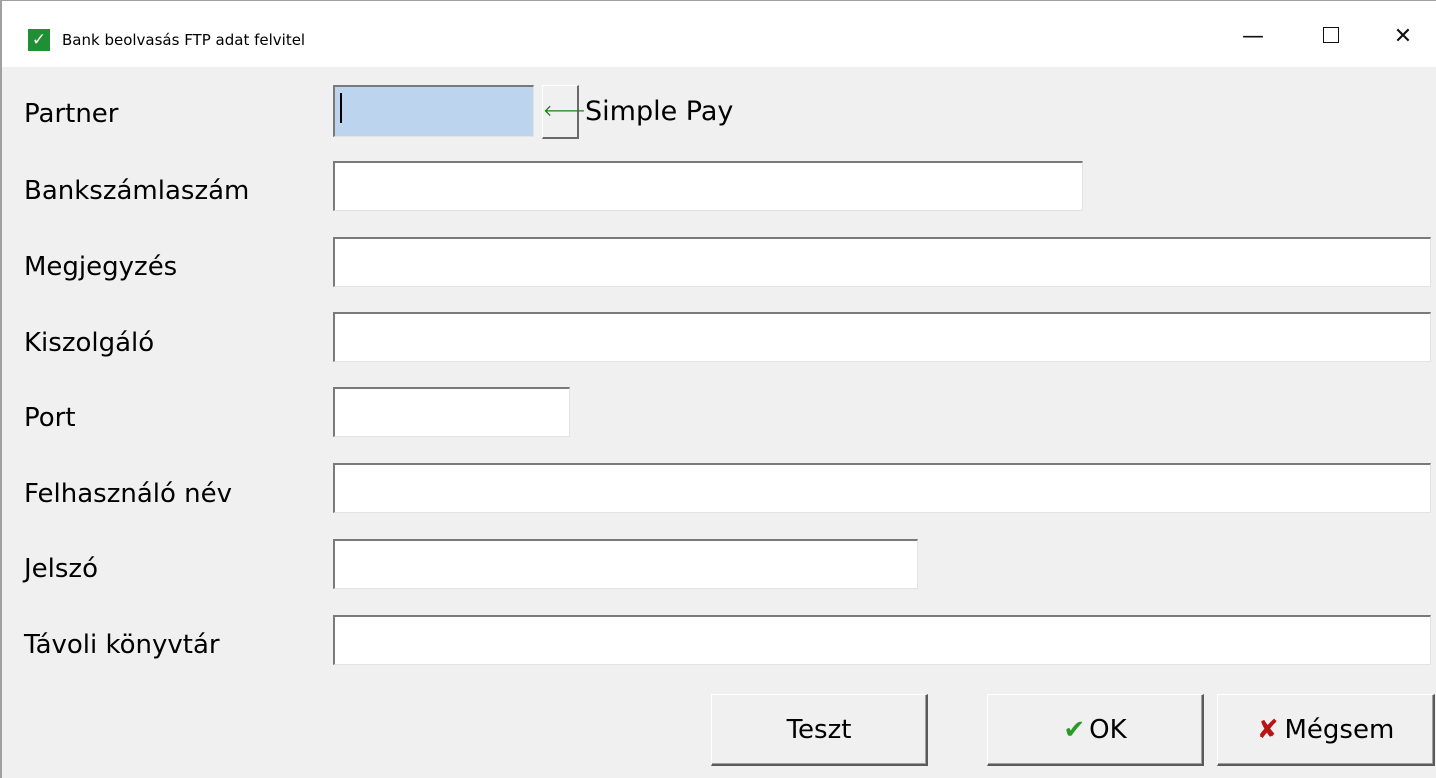  What do you see at coordinates (184, 40) in the screenshot?
I see `window-title: Bank beolvasás FTP adat felvitel` at bounding box center [184, 40].